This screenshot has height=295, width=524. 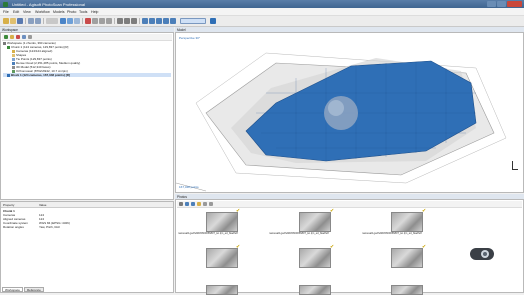 I want to click on value-column-header: Value, so click(x=43, y=204).